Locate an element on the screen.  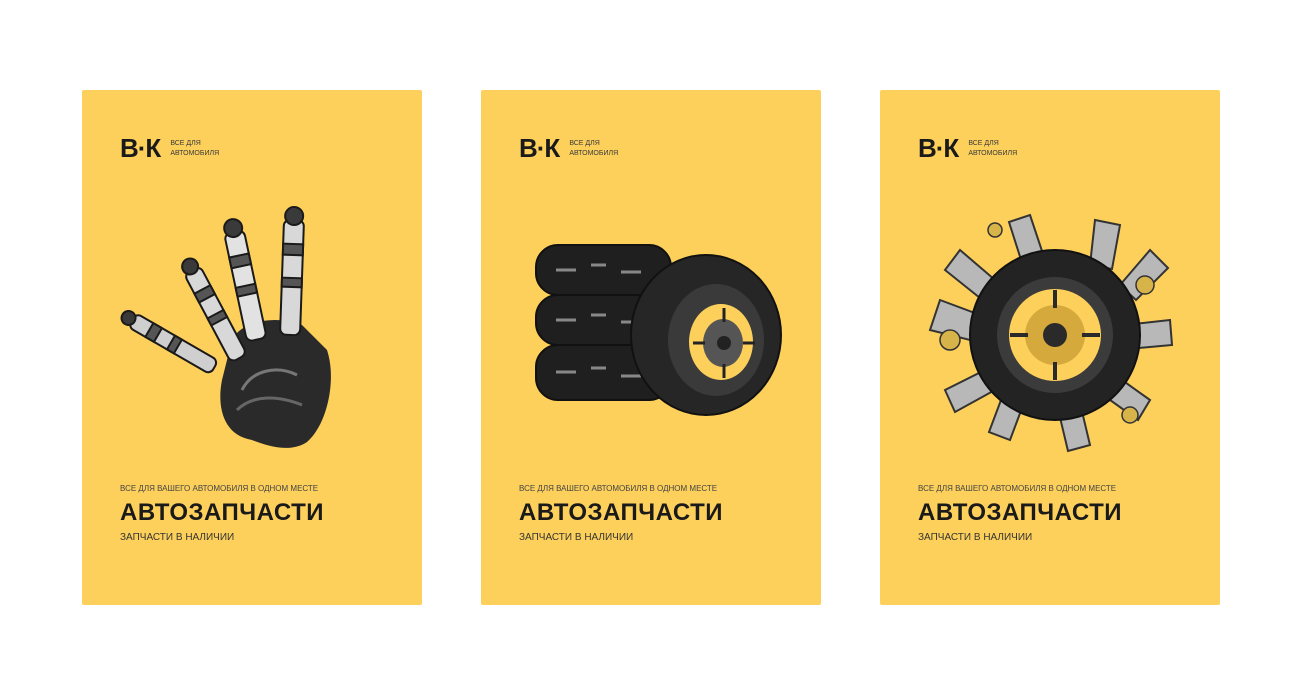
tires-stack-icon is located at coordinates (658, 330).